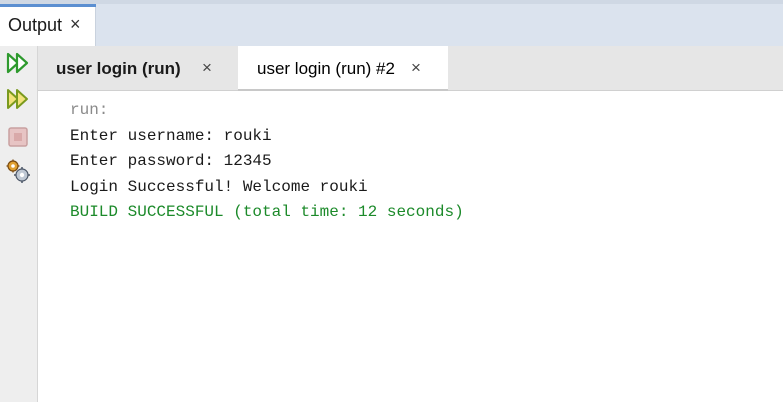  Describe the element at coordinates (219, 187) in the screenshot. I see `console-line-login: Login Successful! Welcome rouki` at that location.